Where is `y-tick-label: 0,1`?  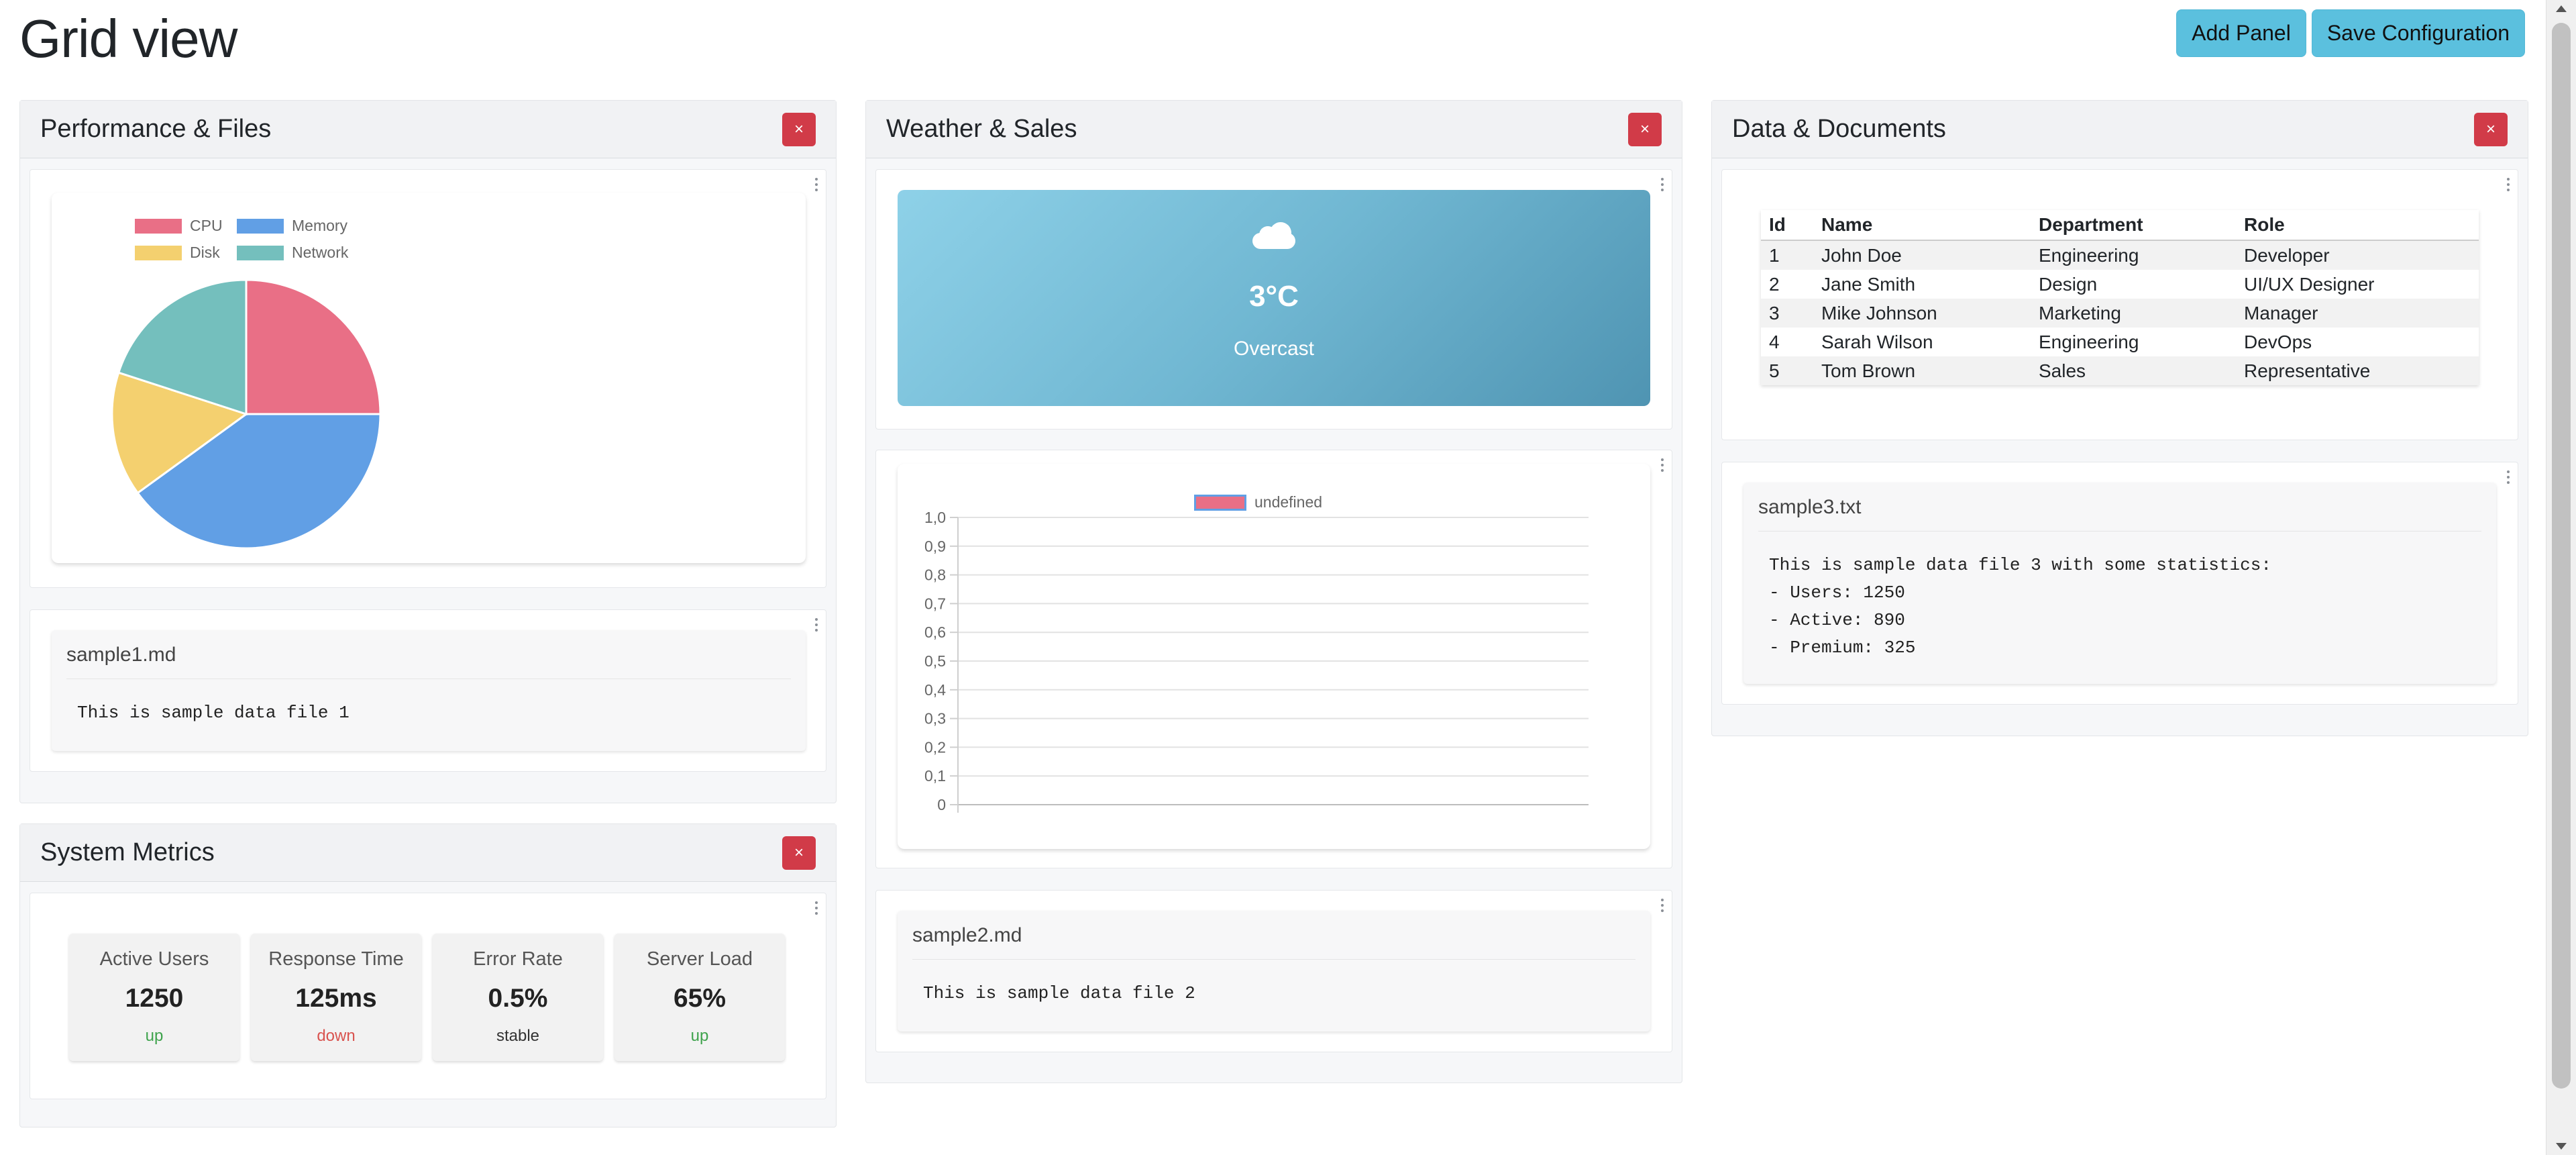 y-tick-label: 0,1 is located at coordinates (935, 776).